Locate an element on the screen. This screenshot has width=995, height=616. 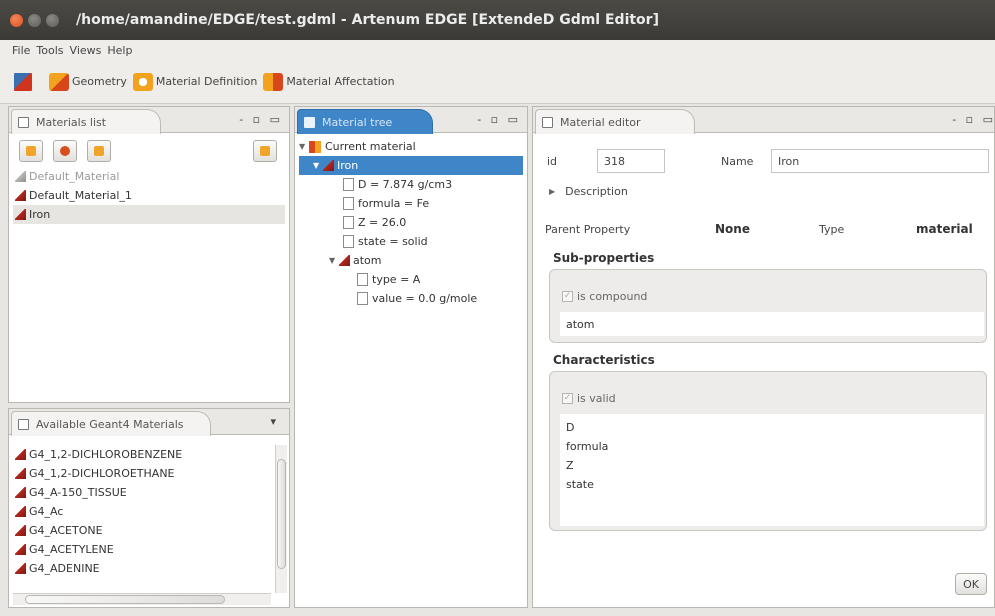
list-item: atom is located at coordinates (772, 324).